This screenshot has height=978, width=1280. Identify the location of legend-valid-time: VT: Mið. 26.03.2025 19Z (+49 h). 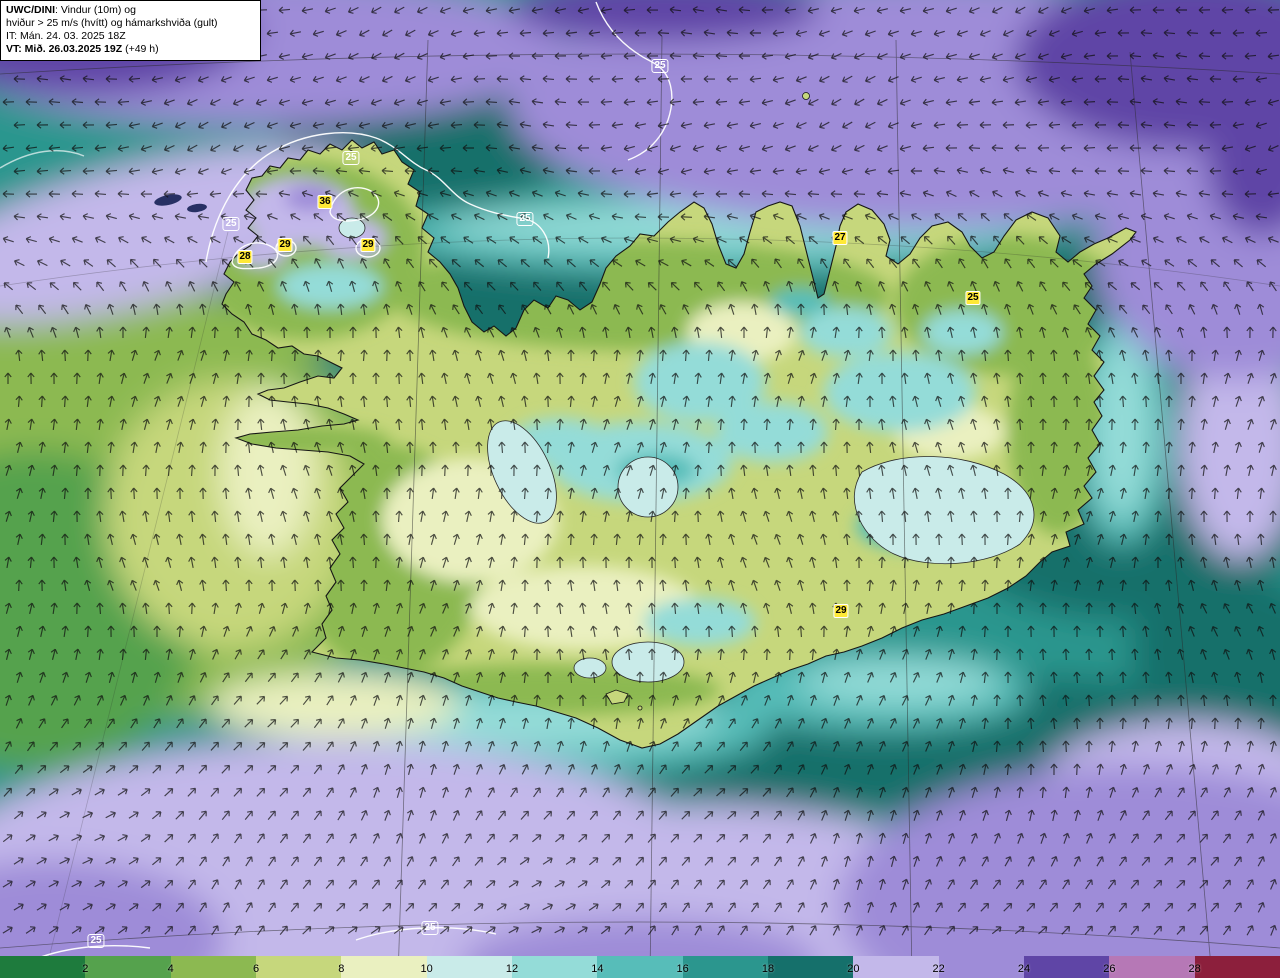
(130, 49).